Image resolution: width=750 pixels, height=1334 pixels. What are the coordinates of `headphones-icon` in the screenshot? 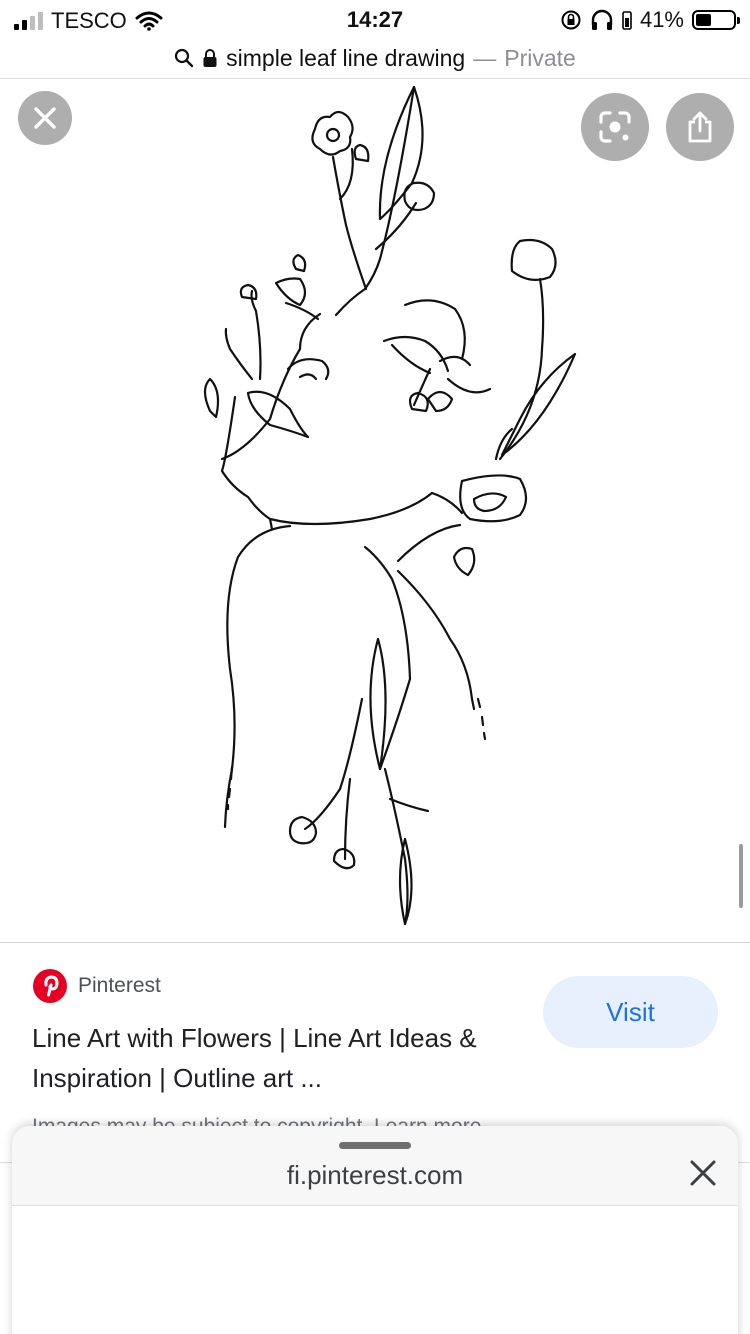 It's located at (602, 19).